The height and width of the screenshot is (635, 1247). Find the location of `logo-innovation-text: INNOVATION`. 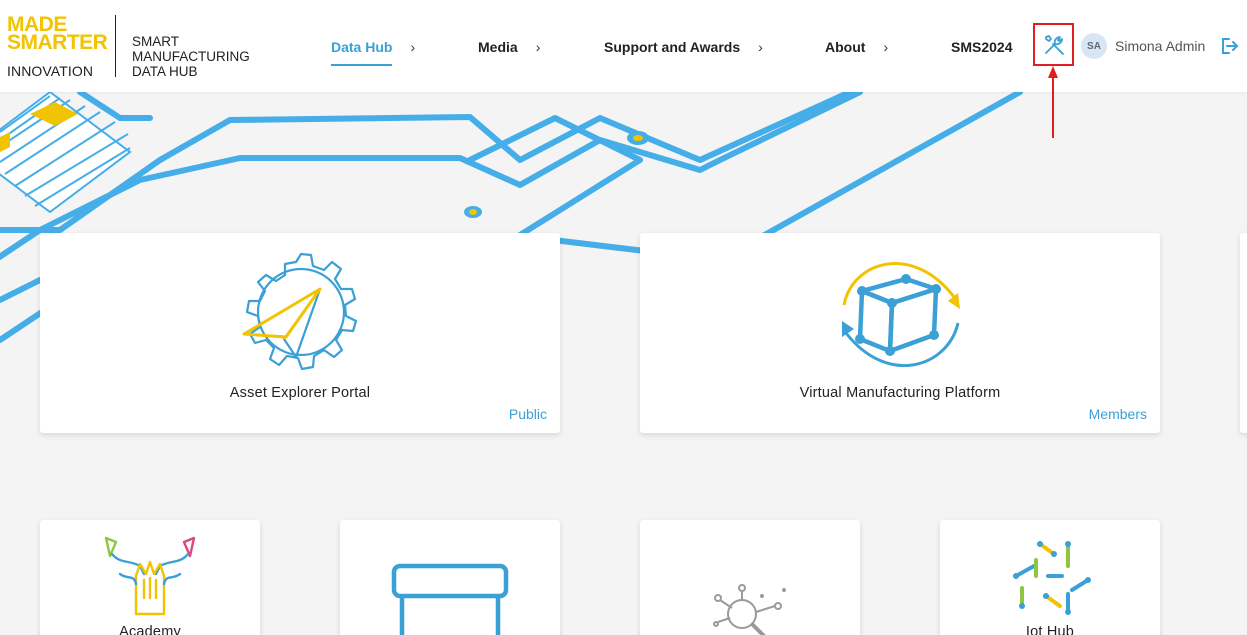

logo-innovation-text: INNOVATION is located at coordinates (50, 71).